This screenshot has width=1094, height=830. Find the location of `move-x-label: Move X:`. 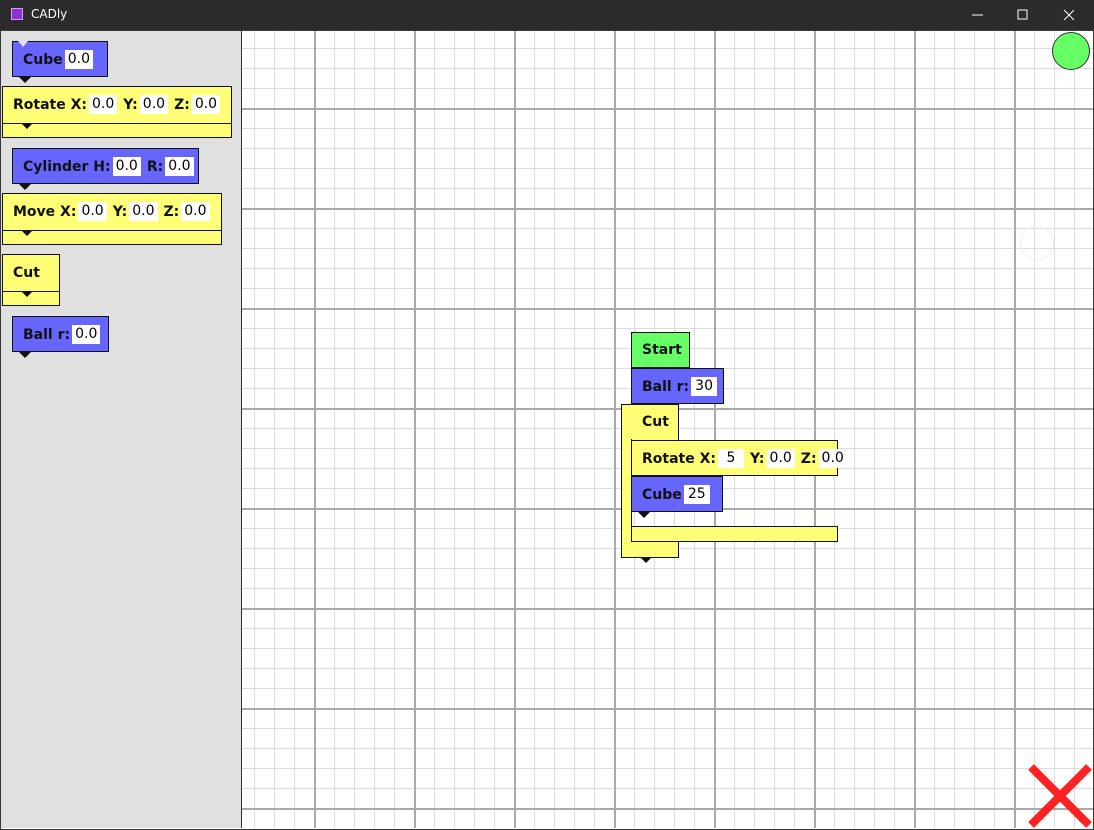

move-x-label: Move X: is located at coordinates (45, 211).